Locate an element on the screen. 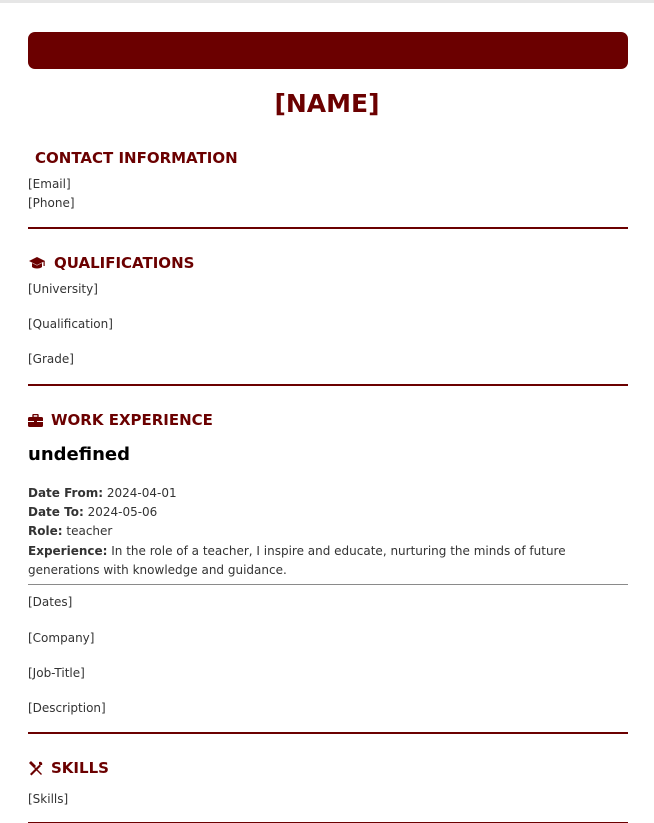 The image size is (654, 823). qualifications-heading: QUALIFICATIONS is located at coordinates (111, 263).